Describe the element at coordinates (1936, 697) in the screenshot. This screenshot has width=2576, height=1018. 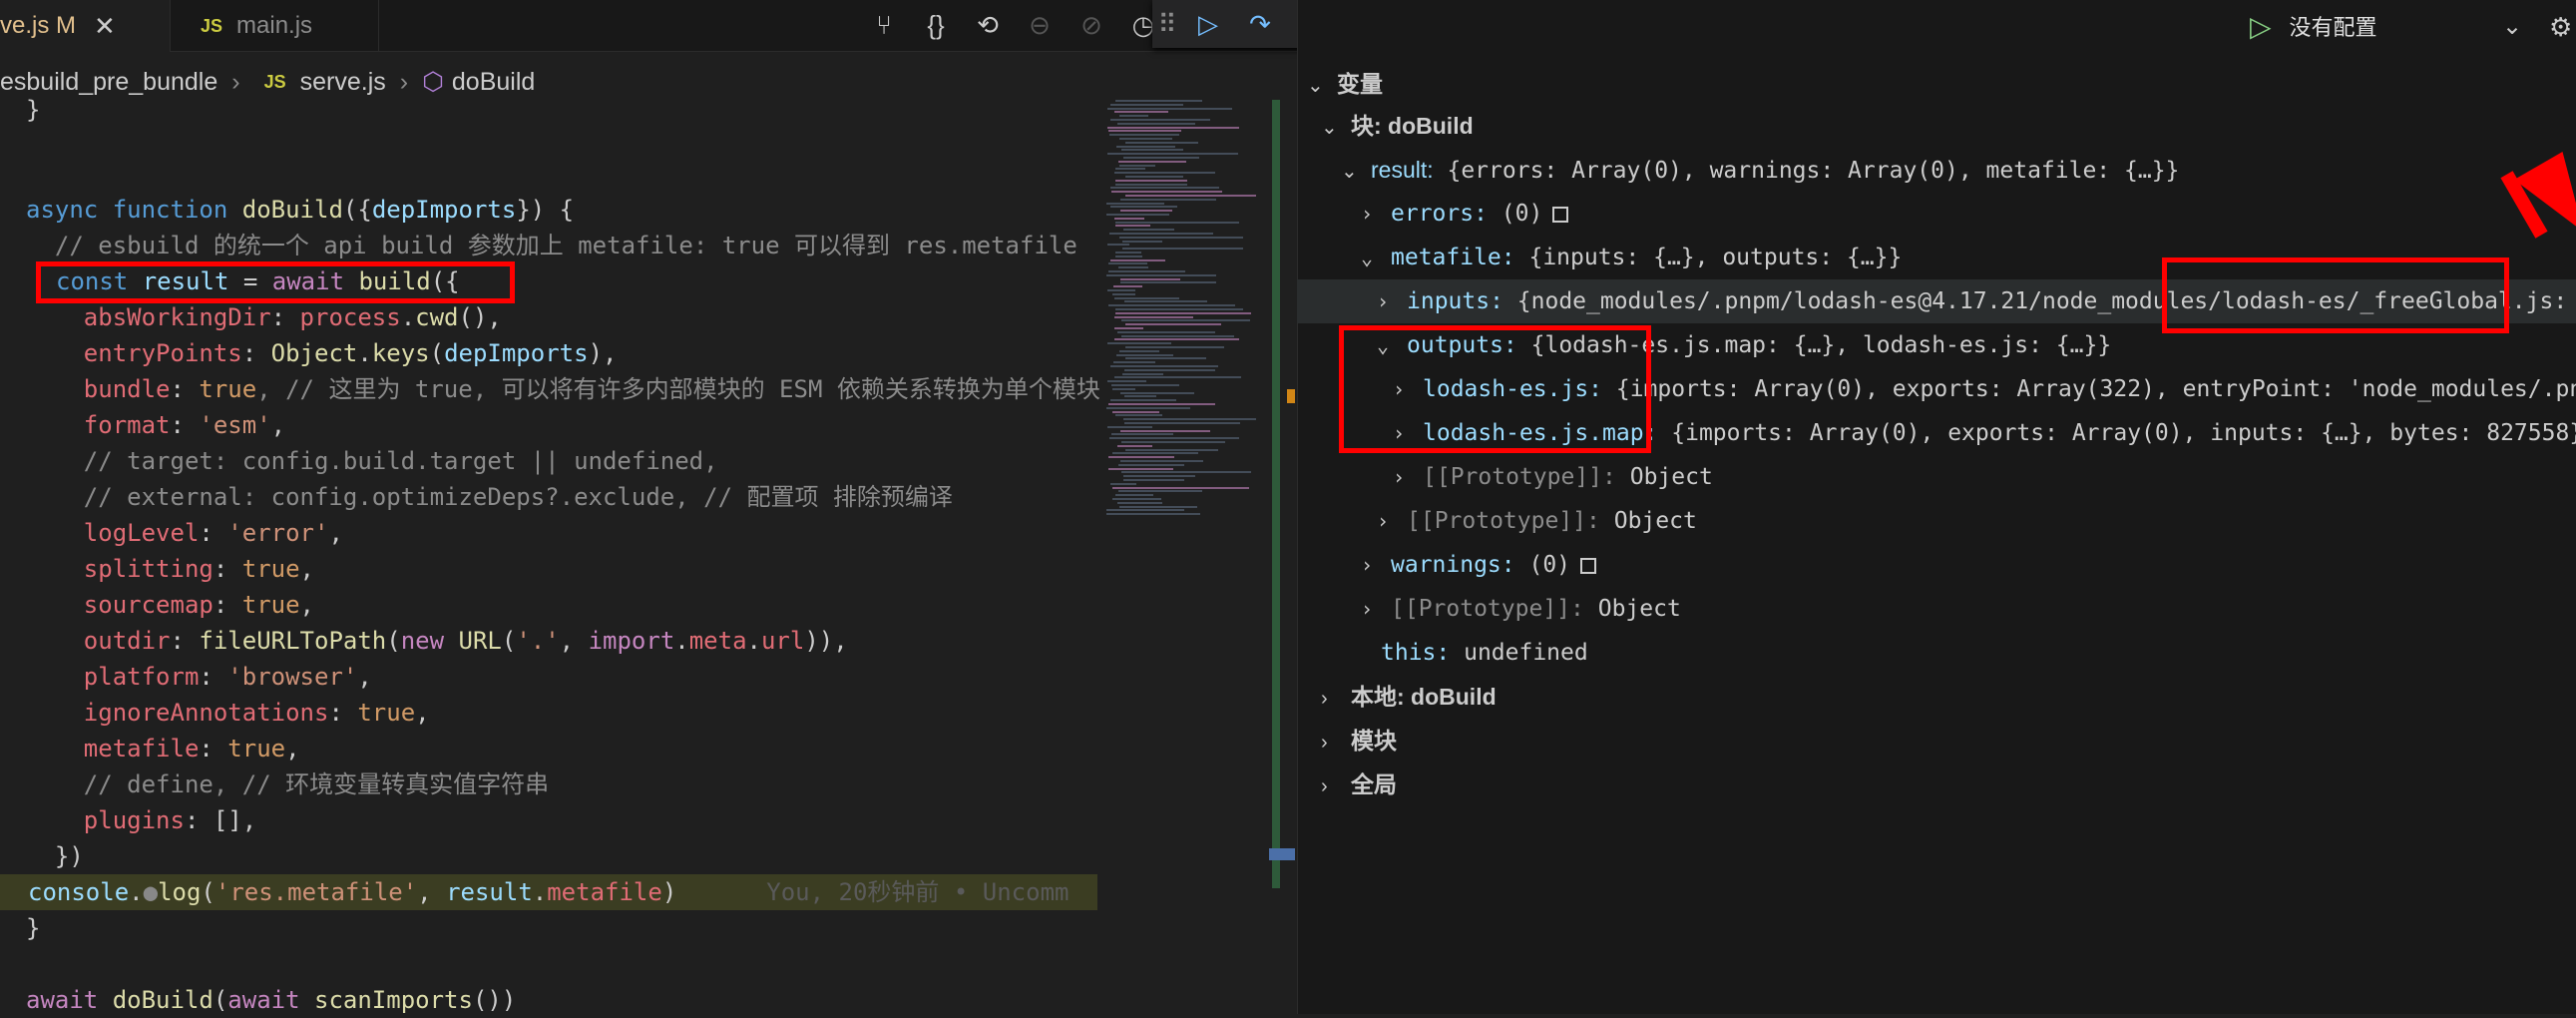
I see `scope-local: › 本地: doBuild` at that location.